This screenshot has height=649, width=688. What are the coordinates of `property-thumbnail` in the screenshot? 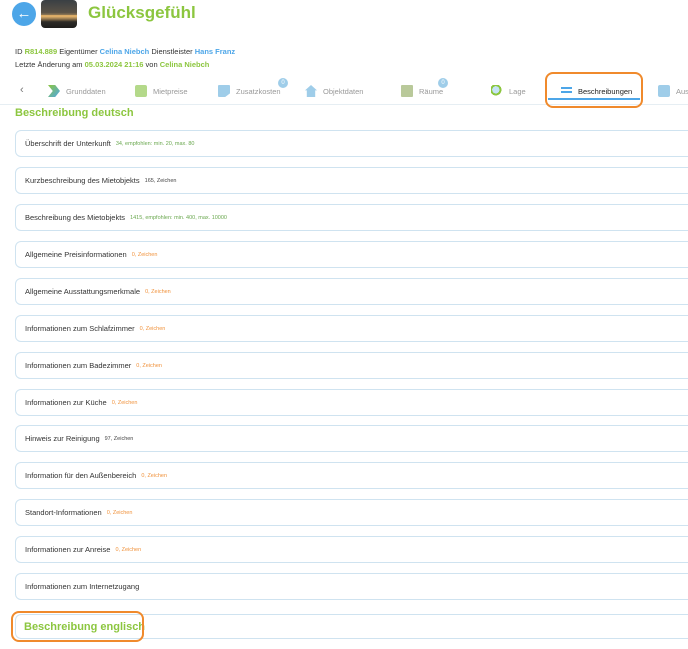 It's located at (59, 14).